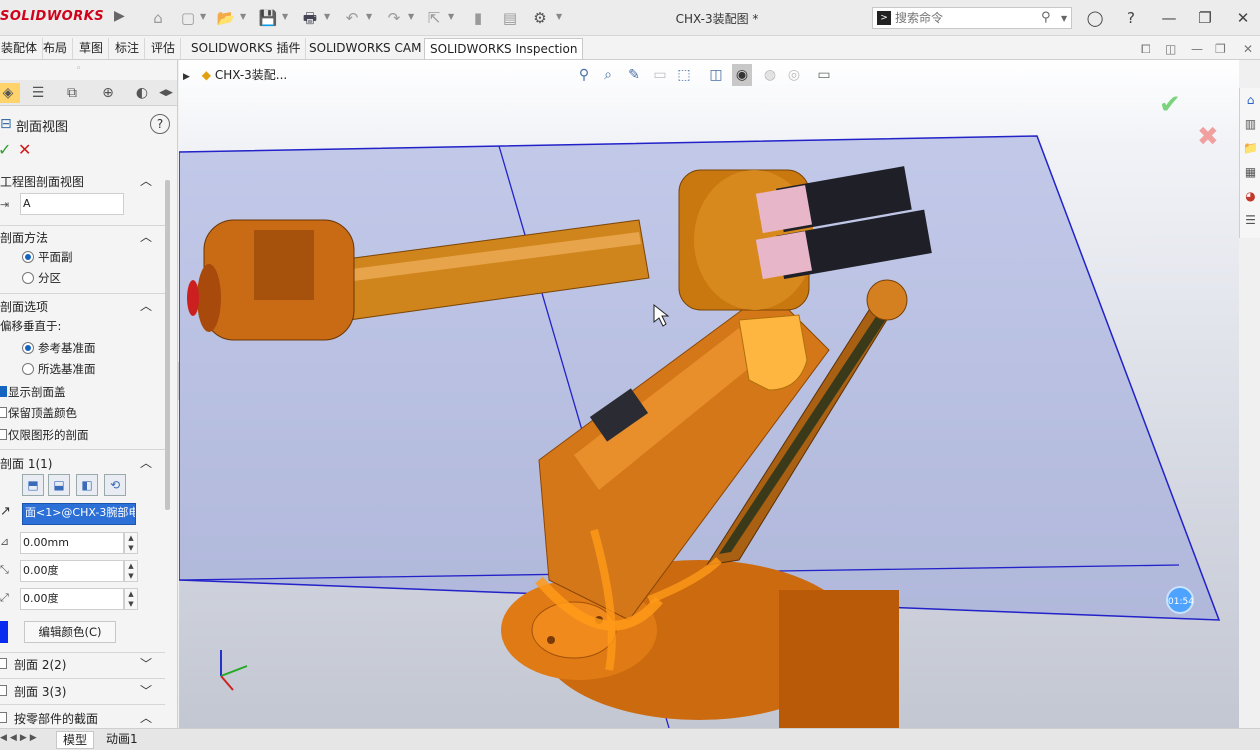  What do you see at coordinates (165, 93) in the screenshot?
I see `tab-scroll-arrows-icon: ◀▶` at bounding box center [165, 93].